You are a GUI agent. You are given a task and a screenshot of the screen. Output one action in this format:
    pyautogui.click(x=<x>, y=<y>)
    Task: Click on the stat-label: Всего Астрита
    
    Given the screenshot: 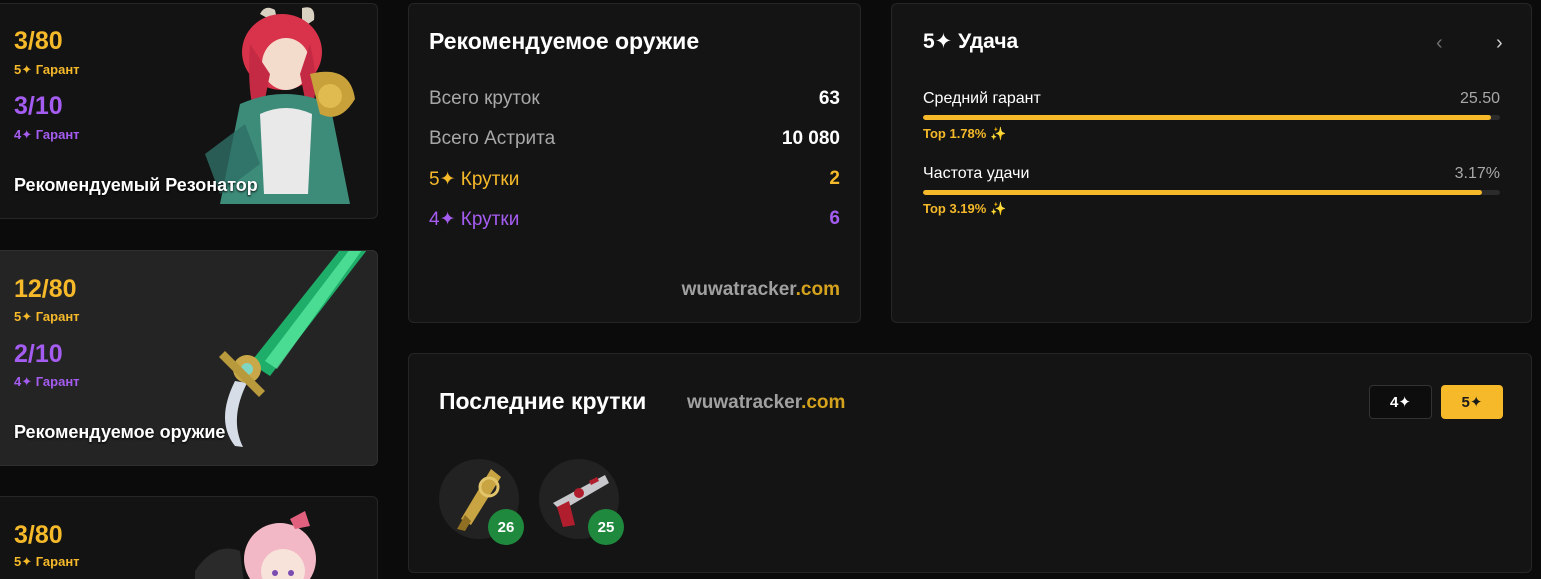 What is the action you would take?
    pyautogui.click(x=492, y=138)
    